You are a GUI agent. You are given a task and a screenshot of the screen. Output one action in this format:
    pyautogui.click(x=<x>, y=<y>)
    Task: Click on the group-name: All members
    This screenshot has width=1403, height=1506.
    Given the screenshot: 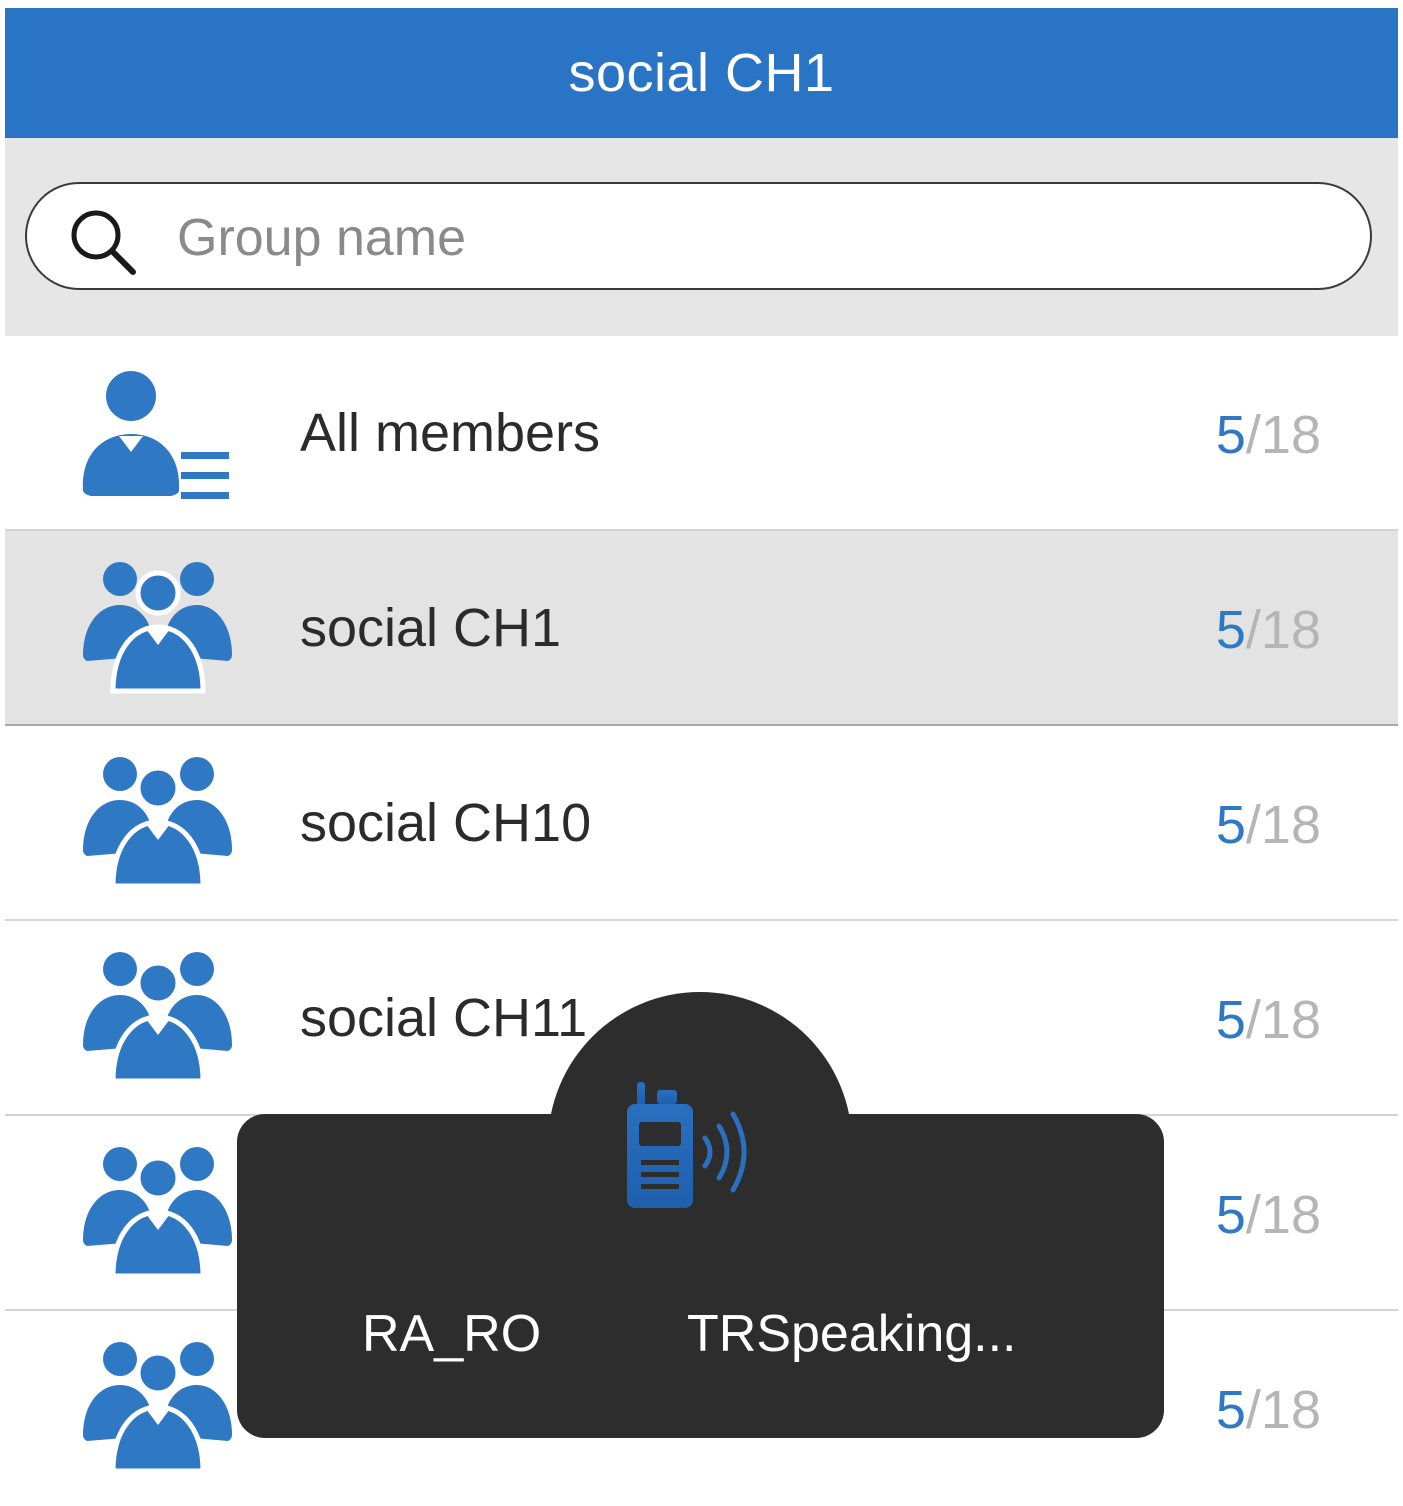 What is the action you would take?
    pyautogui.click(x=450, y=433)
    